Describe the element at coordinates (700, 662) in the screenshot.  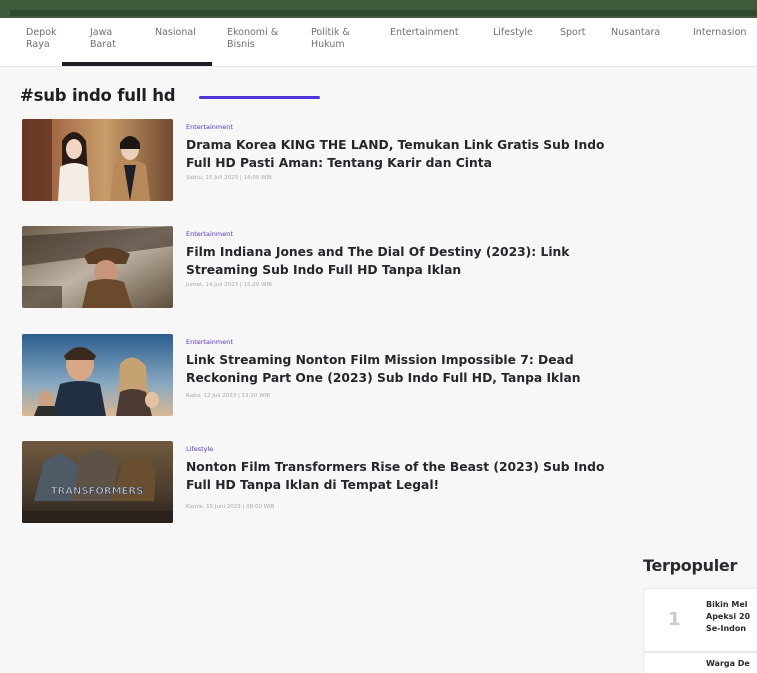
I see `popular-item: Warga De` at that location.